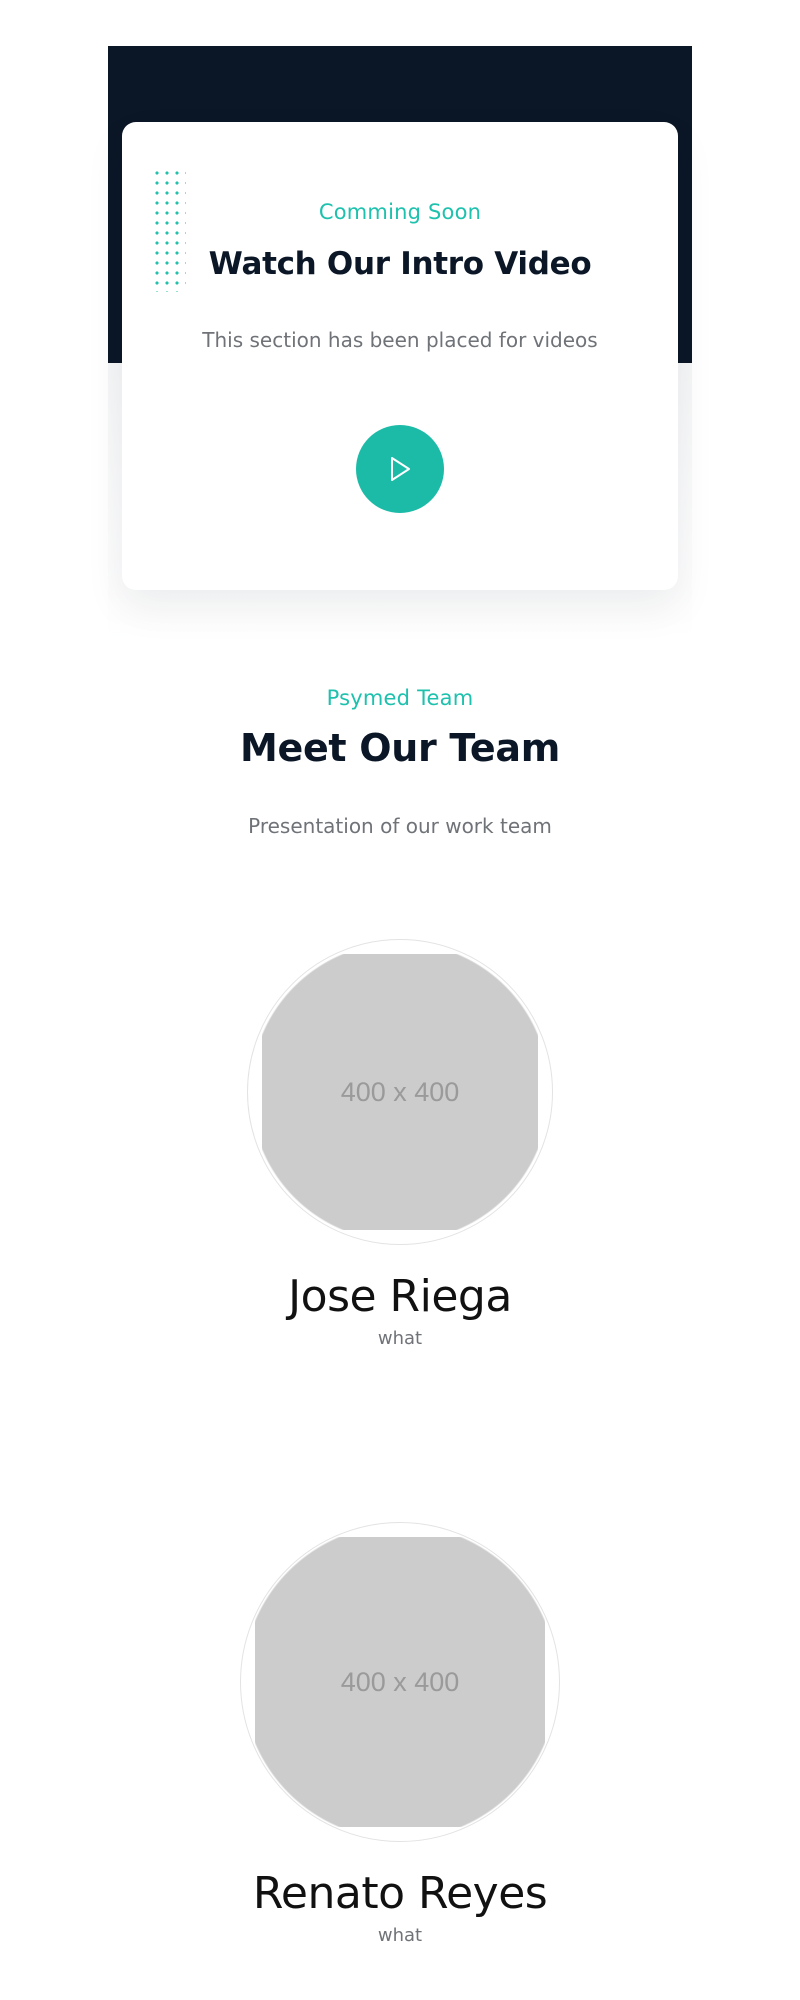 The image size is (800, 2000). I want to click on team-title: Meet Our Team, so click(400, 748).